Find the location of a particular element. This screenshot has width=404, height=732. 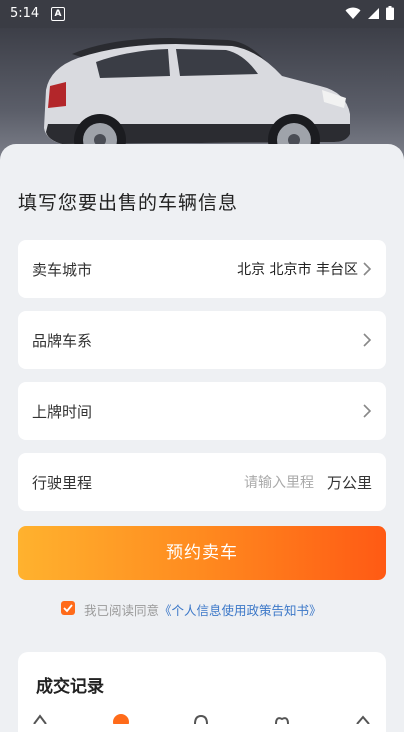

notification-a-icon: A is located at coordinates (58, 14).